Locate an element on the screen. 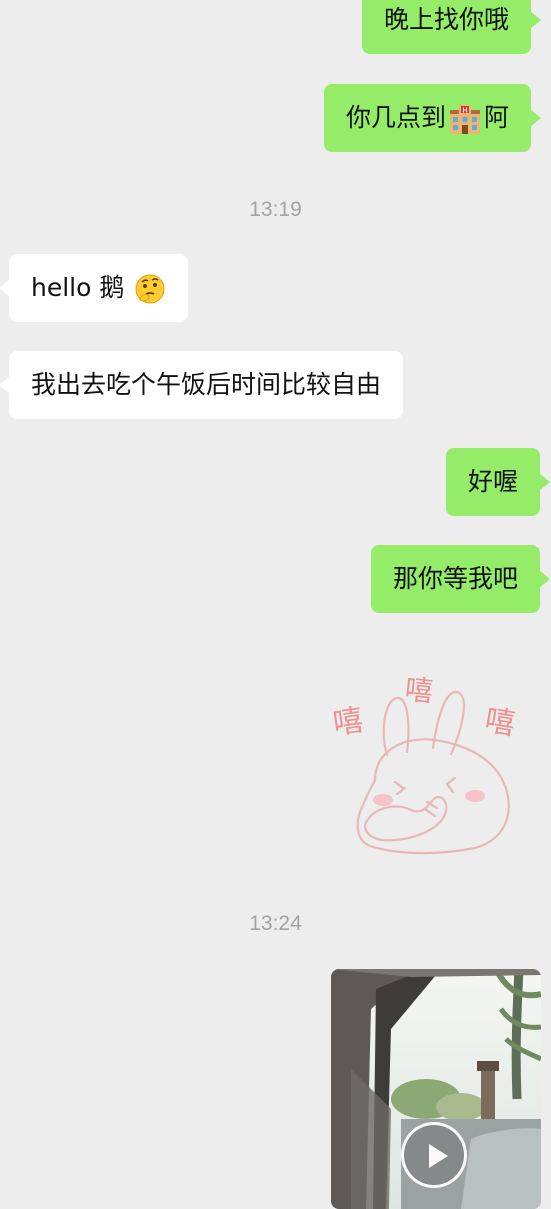  message-bubble-outgoing: 好喔 is located at coordinates (498, 482).